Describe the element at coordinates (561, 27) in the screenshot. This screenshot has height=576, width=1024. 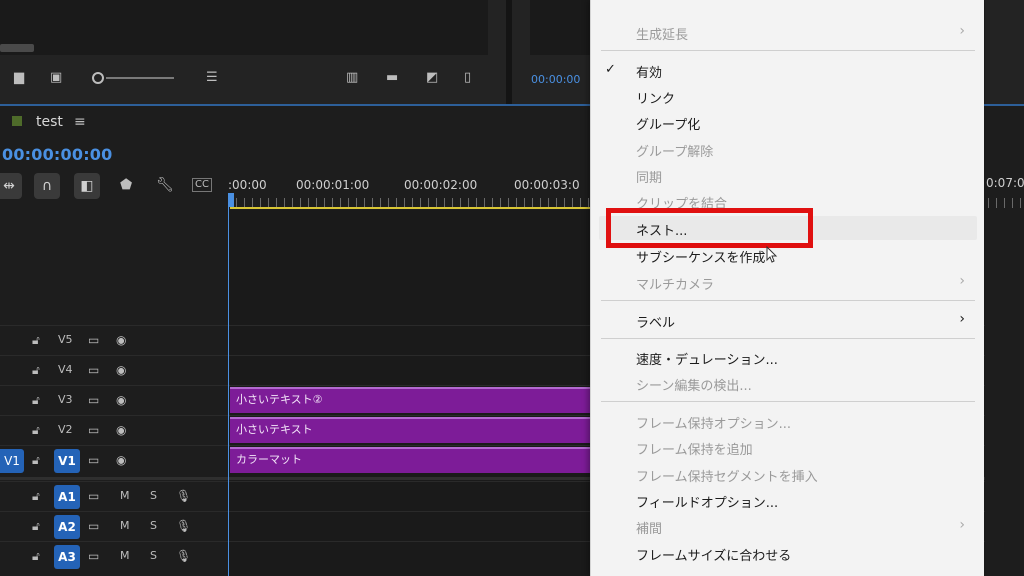
I see `program-monitor-viewport` at that location.